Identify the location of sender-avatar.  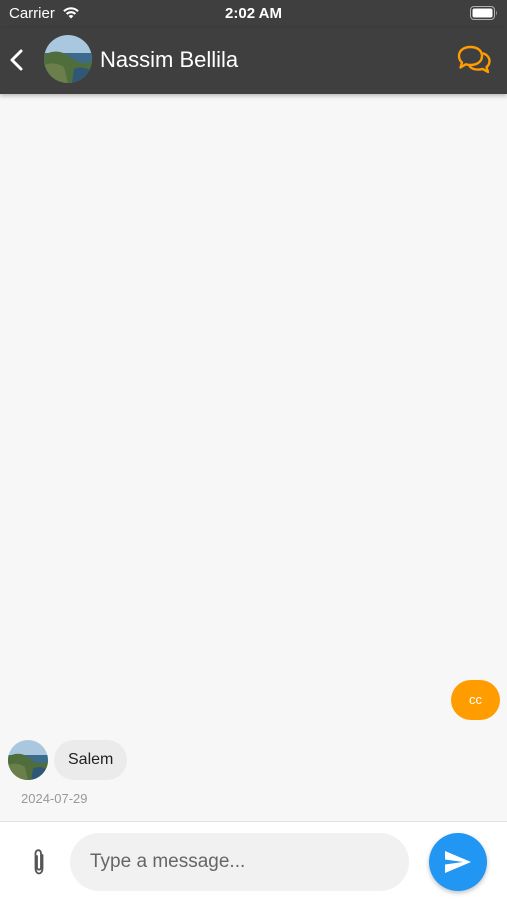
(28, 760).